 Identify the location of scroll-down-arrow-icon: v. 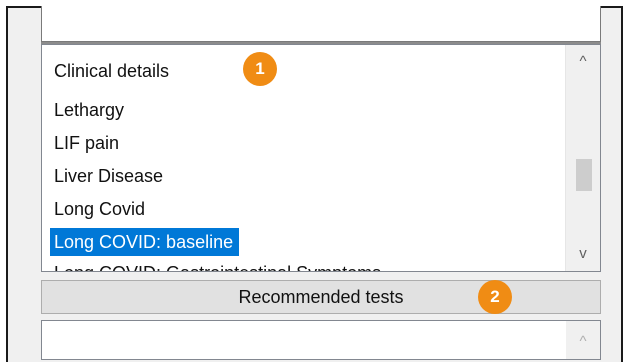
(583, 254).